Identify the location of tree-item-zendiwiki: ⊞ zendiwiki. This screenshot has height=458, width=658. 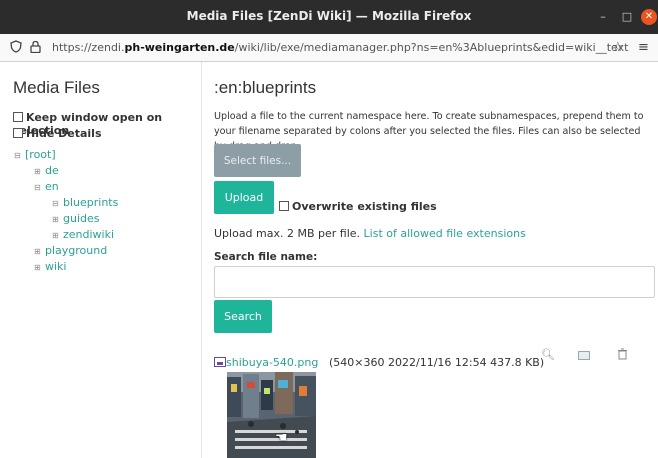
(83, 234).